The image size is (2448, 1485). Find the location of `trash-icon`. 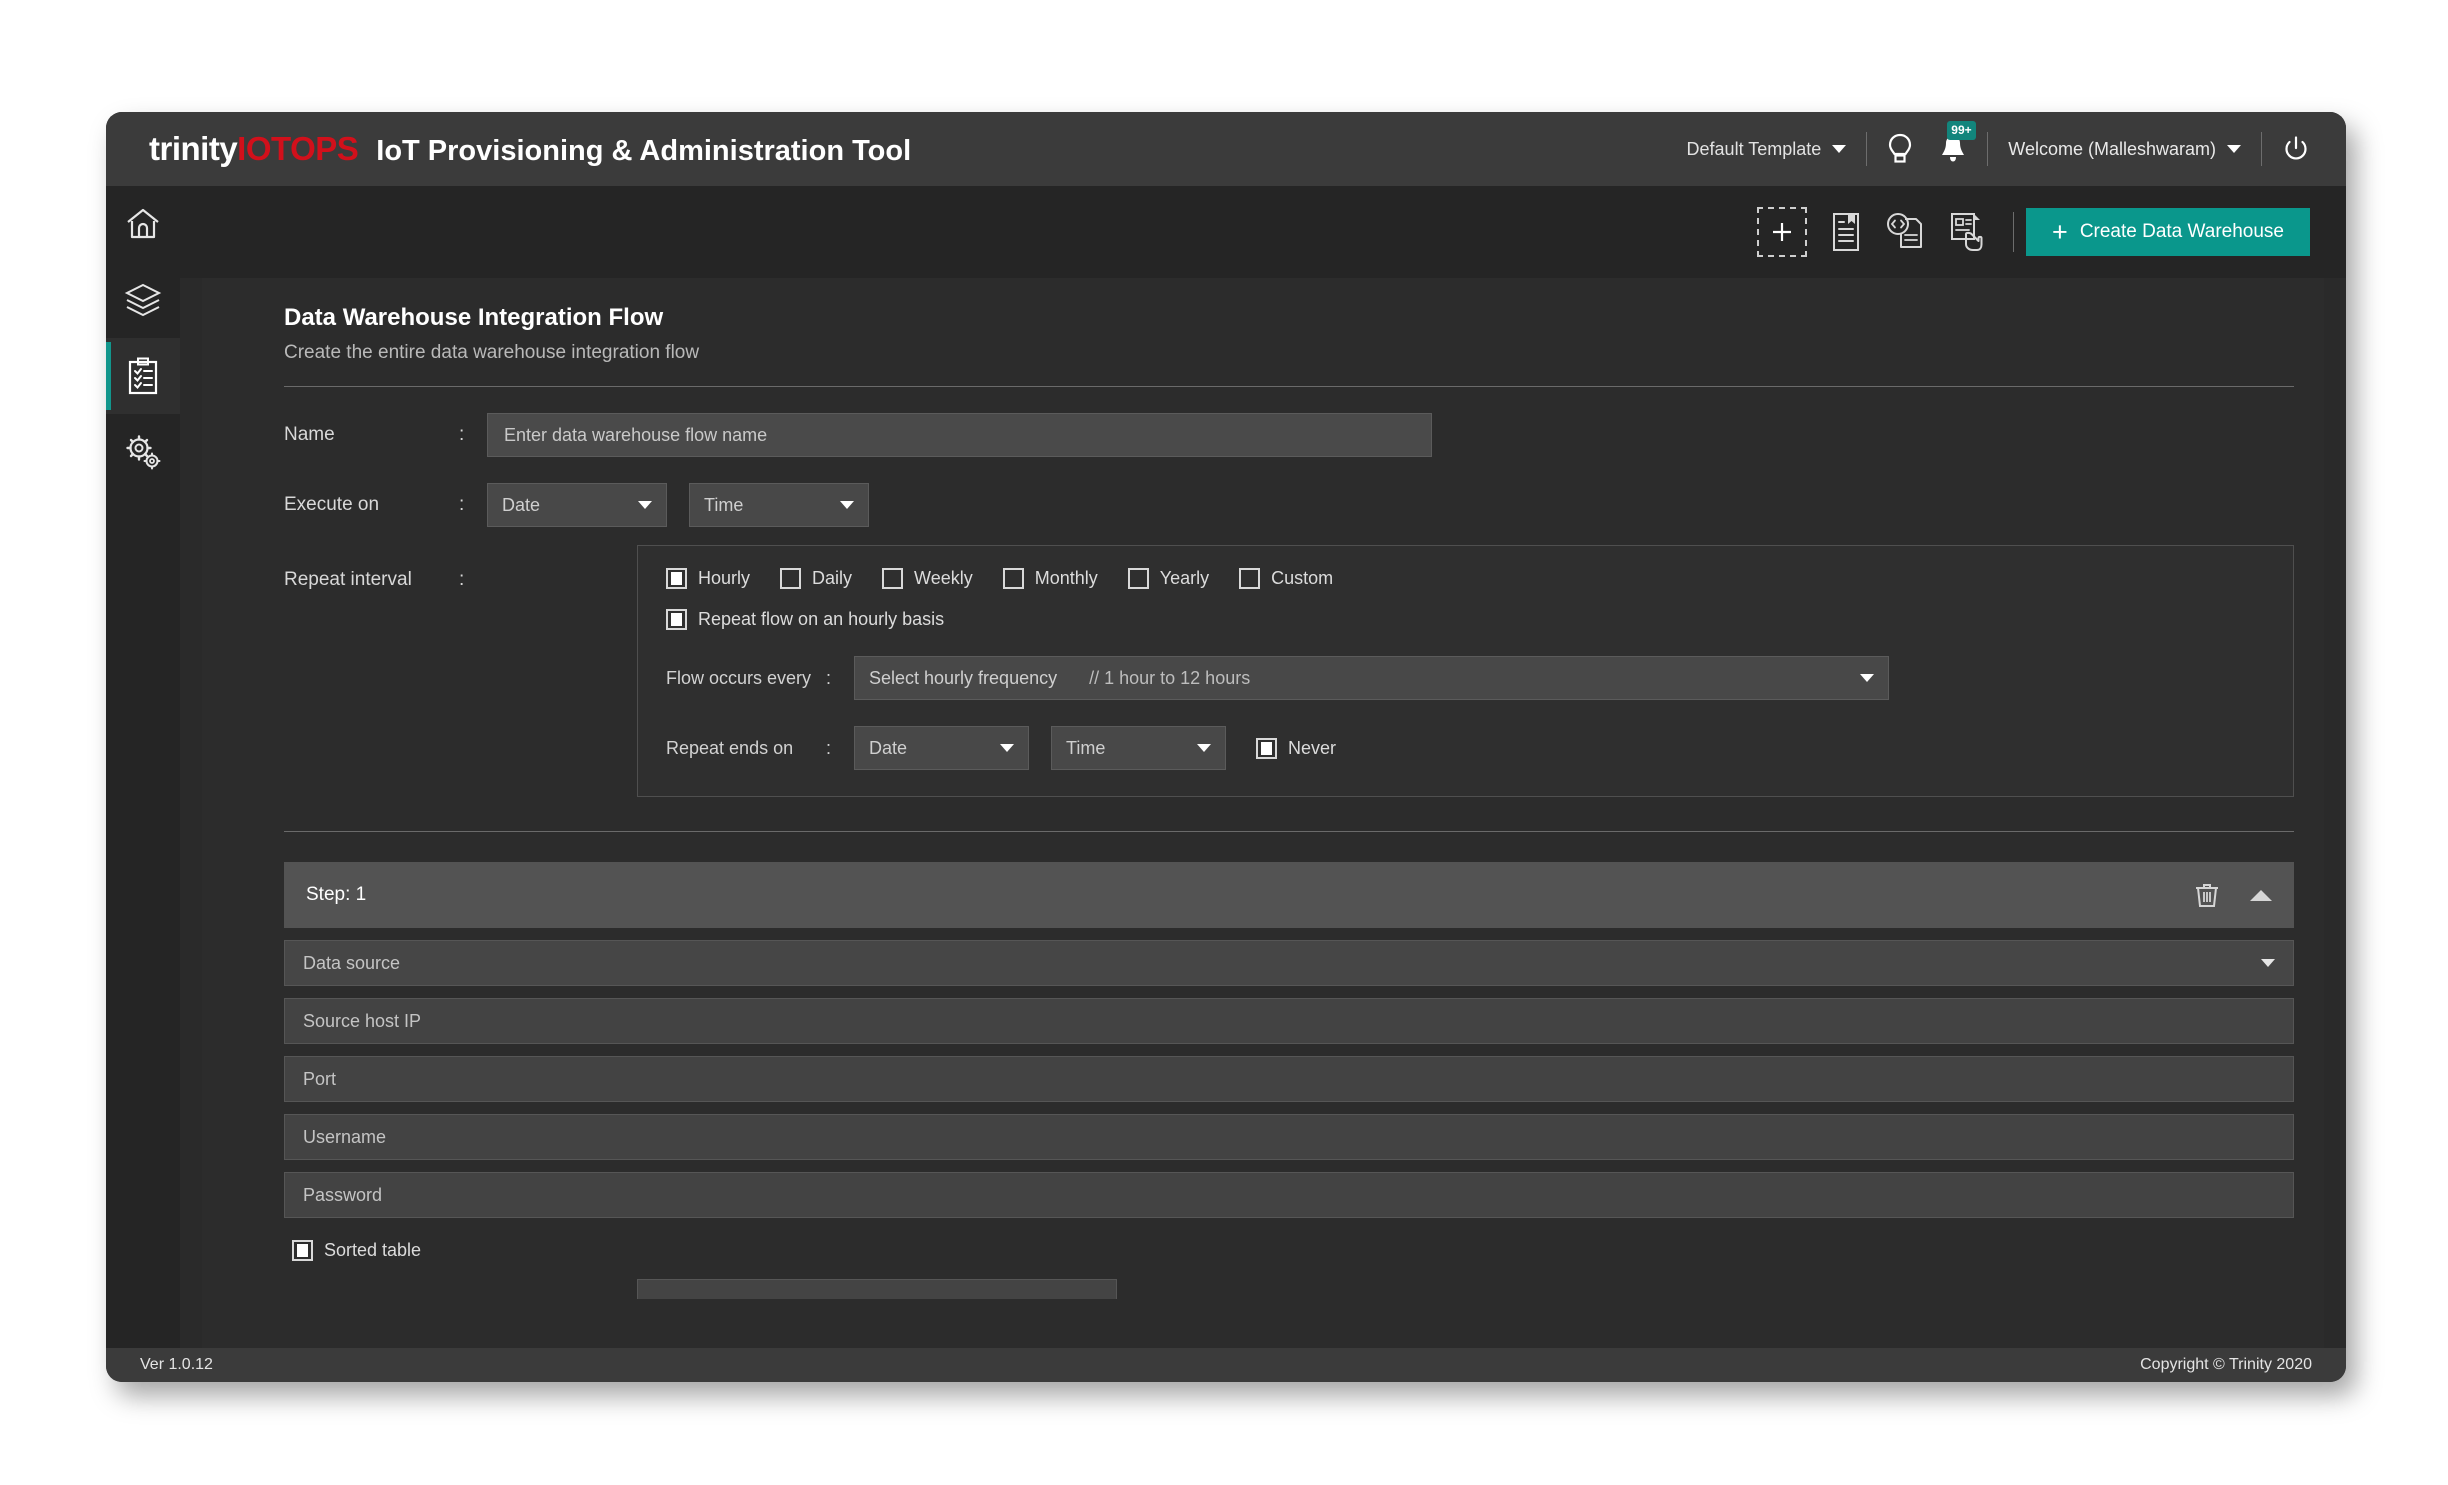

trash-icon is located at coordinates (2207, 895).